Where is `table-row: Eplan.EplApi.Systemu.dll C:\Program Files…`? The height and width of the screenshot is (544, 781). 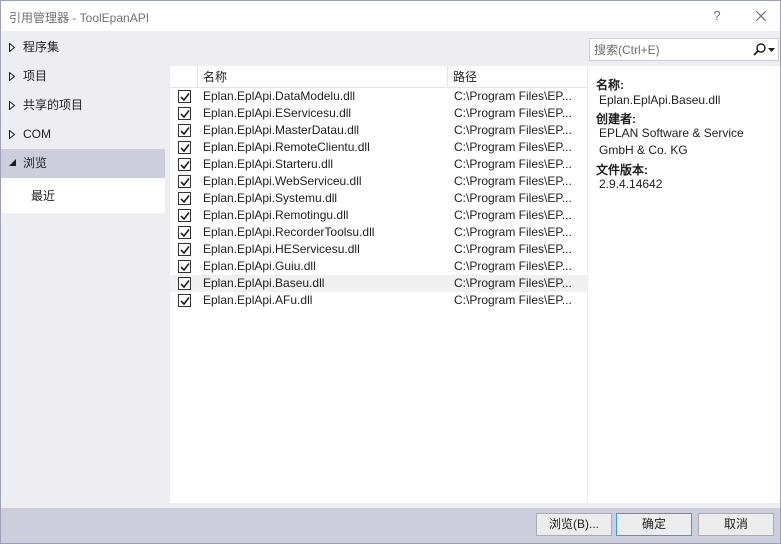
table-row: Eplan.EplApi.Systemu.dll C:\Program Files… is located at coordinates (378, 198).